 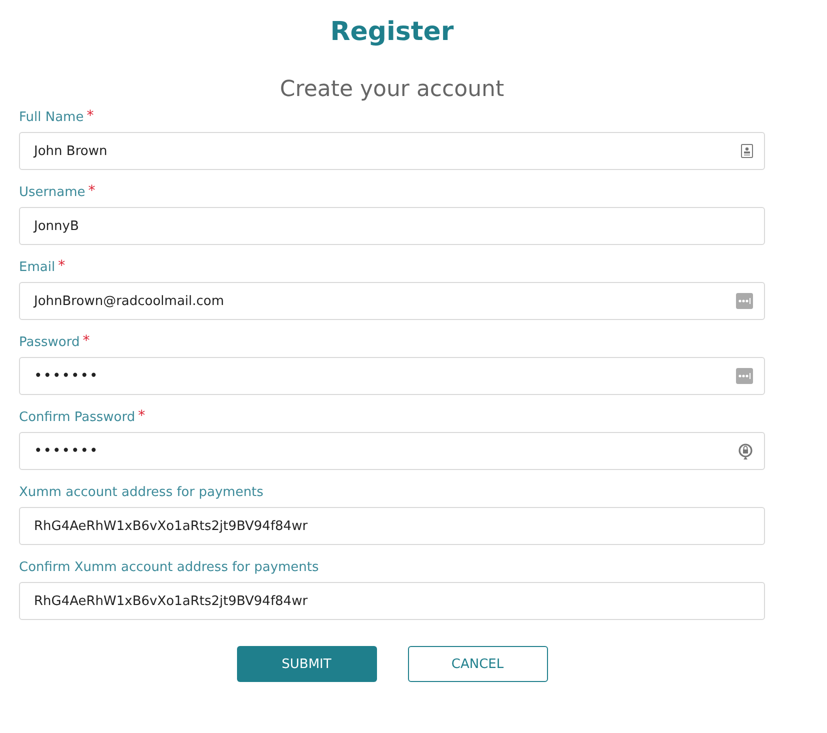 I want to click on field-label: Email, so click(x=37, y=268).